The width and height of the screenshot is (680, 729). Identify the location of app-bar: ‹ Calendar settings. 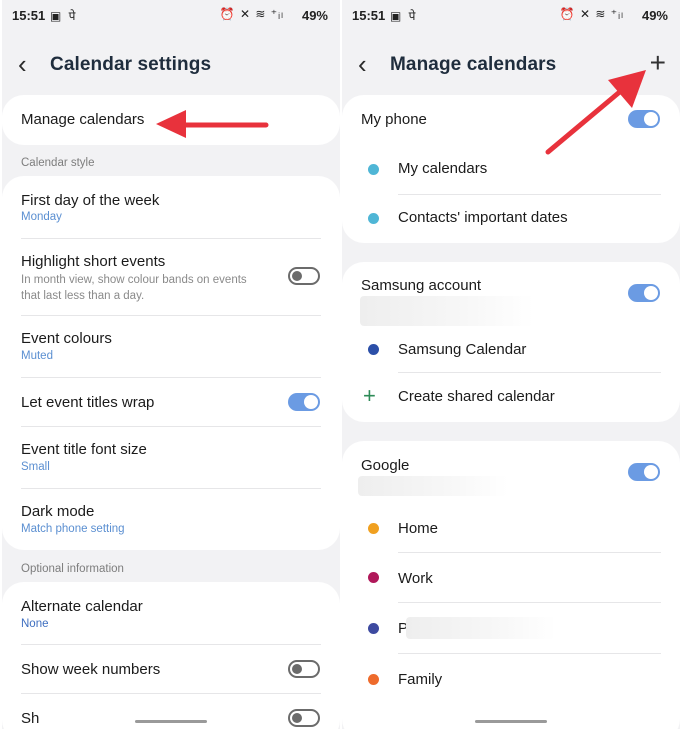
(171, 66).